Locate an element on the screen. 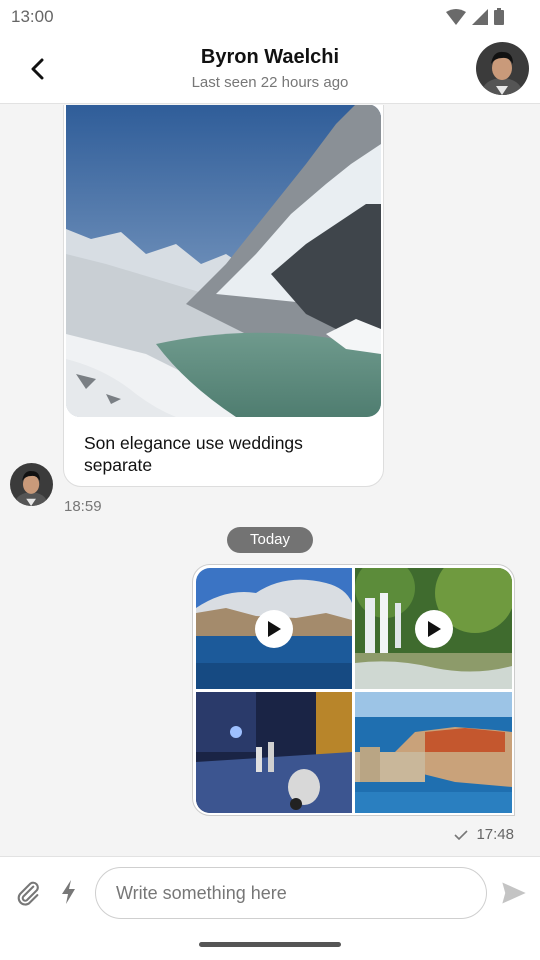  status-time: 13:00 is located at coordinates (32, 16).